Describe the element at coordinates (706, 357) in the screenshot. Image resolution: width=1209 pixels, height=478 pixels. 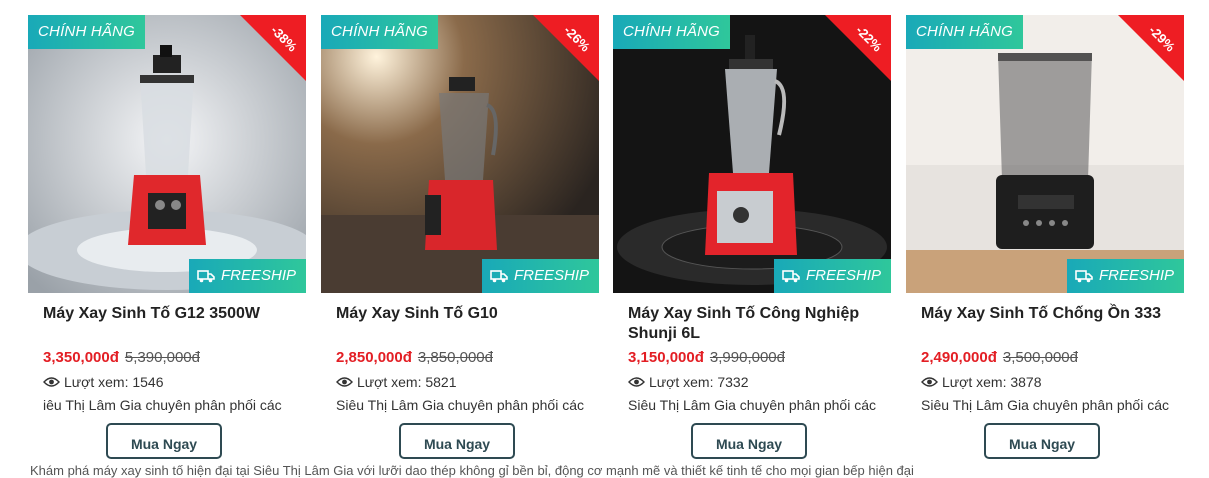
I see `price-row: 3,150,000đ 3,990,000đ` at that location.